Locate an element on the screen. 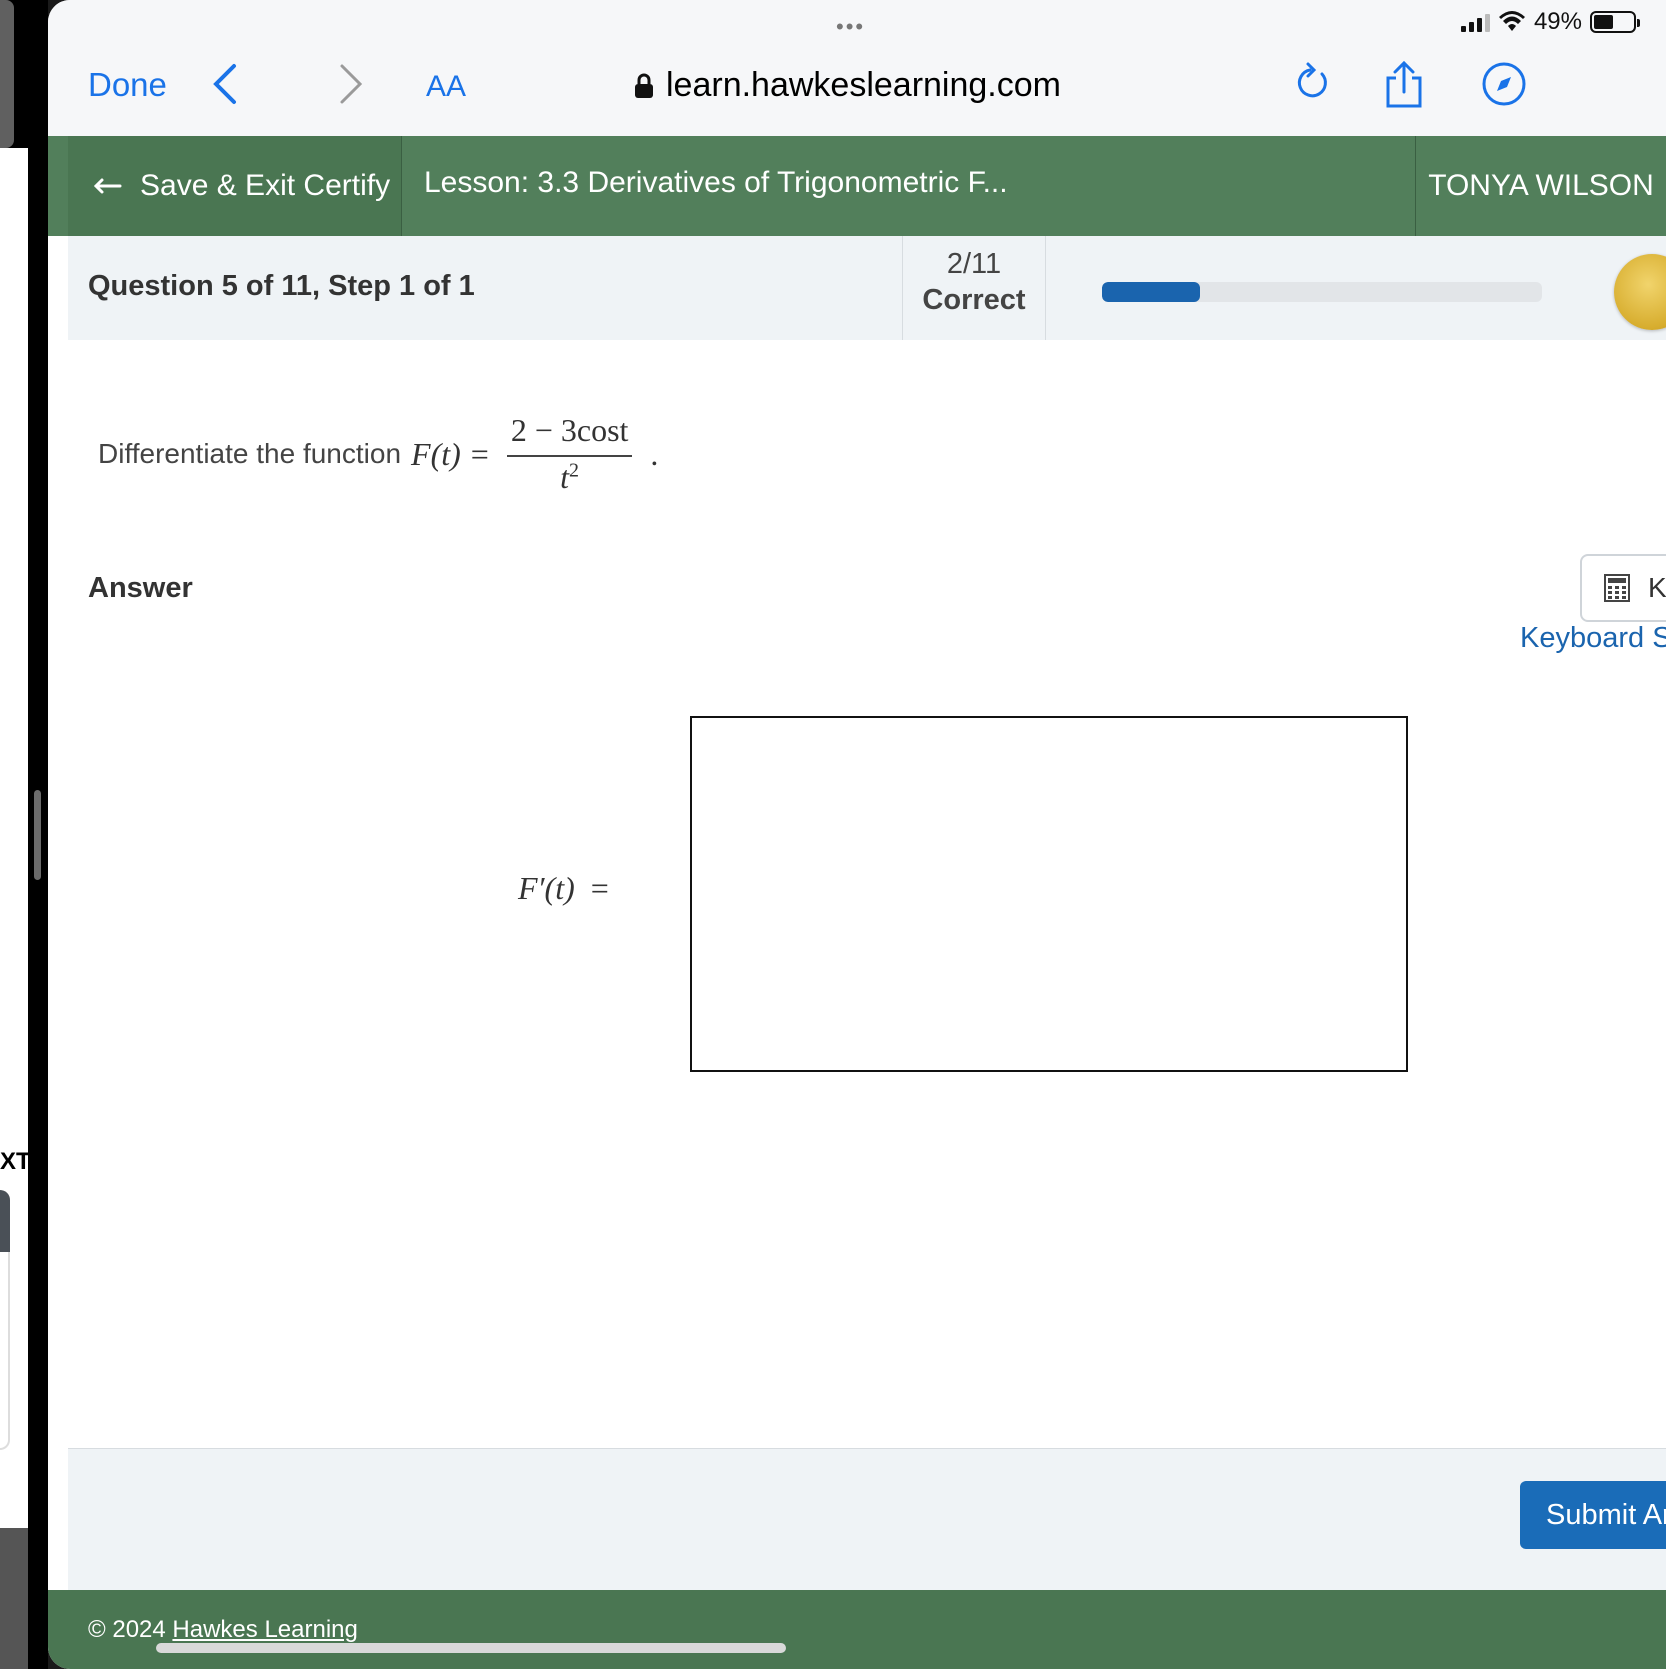  page-footer: © 2024 Hawkes Learning is located at coordinates (857, 1629).